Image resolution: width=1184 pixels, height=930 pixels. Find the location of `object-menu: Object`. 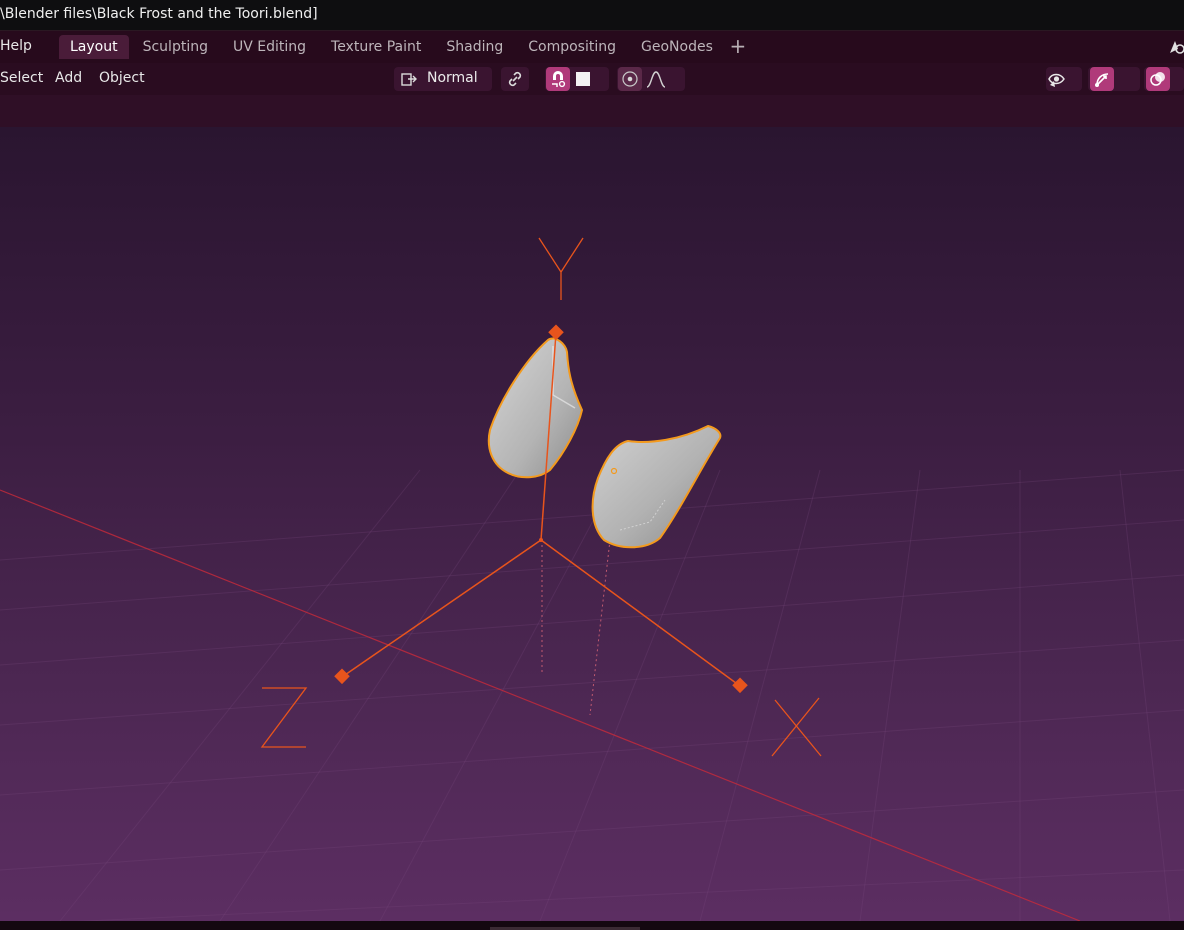

object-menu: Object is located at coordinates (122, 78).